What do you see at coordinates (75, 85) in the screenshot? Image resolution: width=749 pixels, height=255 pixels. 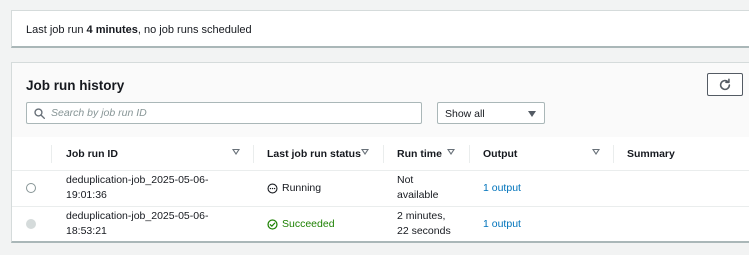 I see `panel-title: Job run history` at bounding box center [75, 85].